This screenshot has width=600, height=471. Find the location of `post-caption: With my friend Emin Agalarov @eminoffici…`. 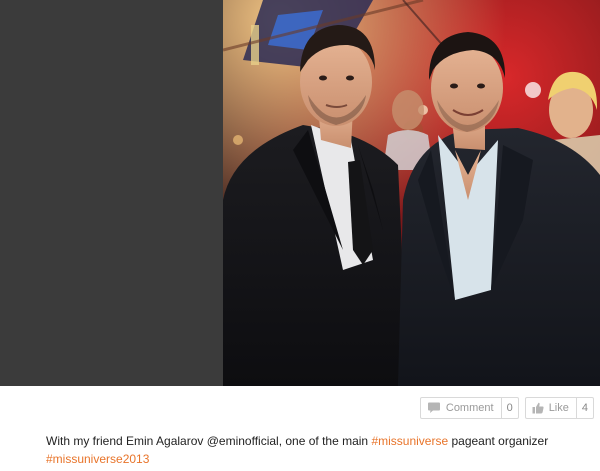

post-caption: With my friend Emin Agalarov @eminoffici… is located at coordinates (316, 450).